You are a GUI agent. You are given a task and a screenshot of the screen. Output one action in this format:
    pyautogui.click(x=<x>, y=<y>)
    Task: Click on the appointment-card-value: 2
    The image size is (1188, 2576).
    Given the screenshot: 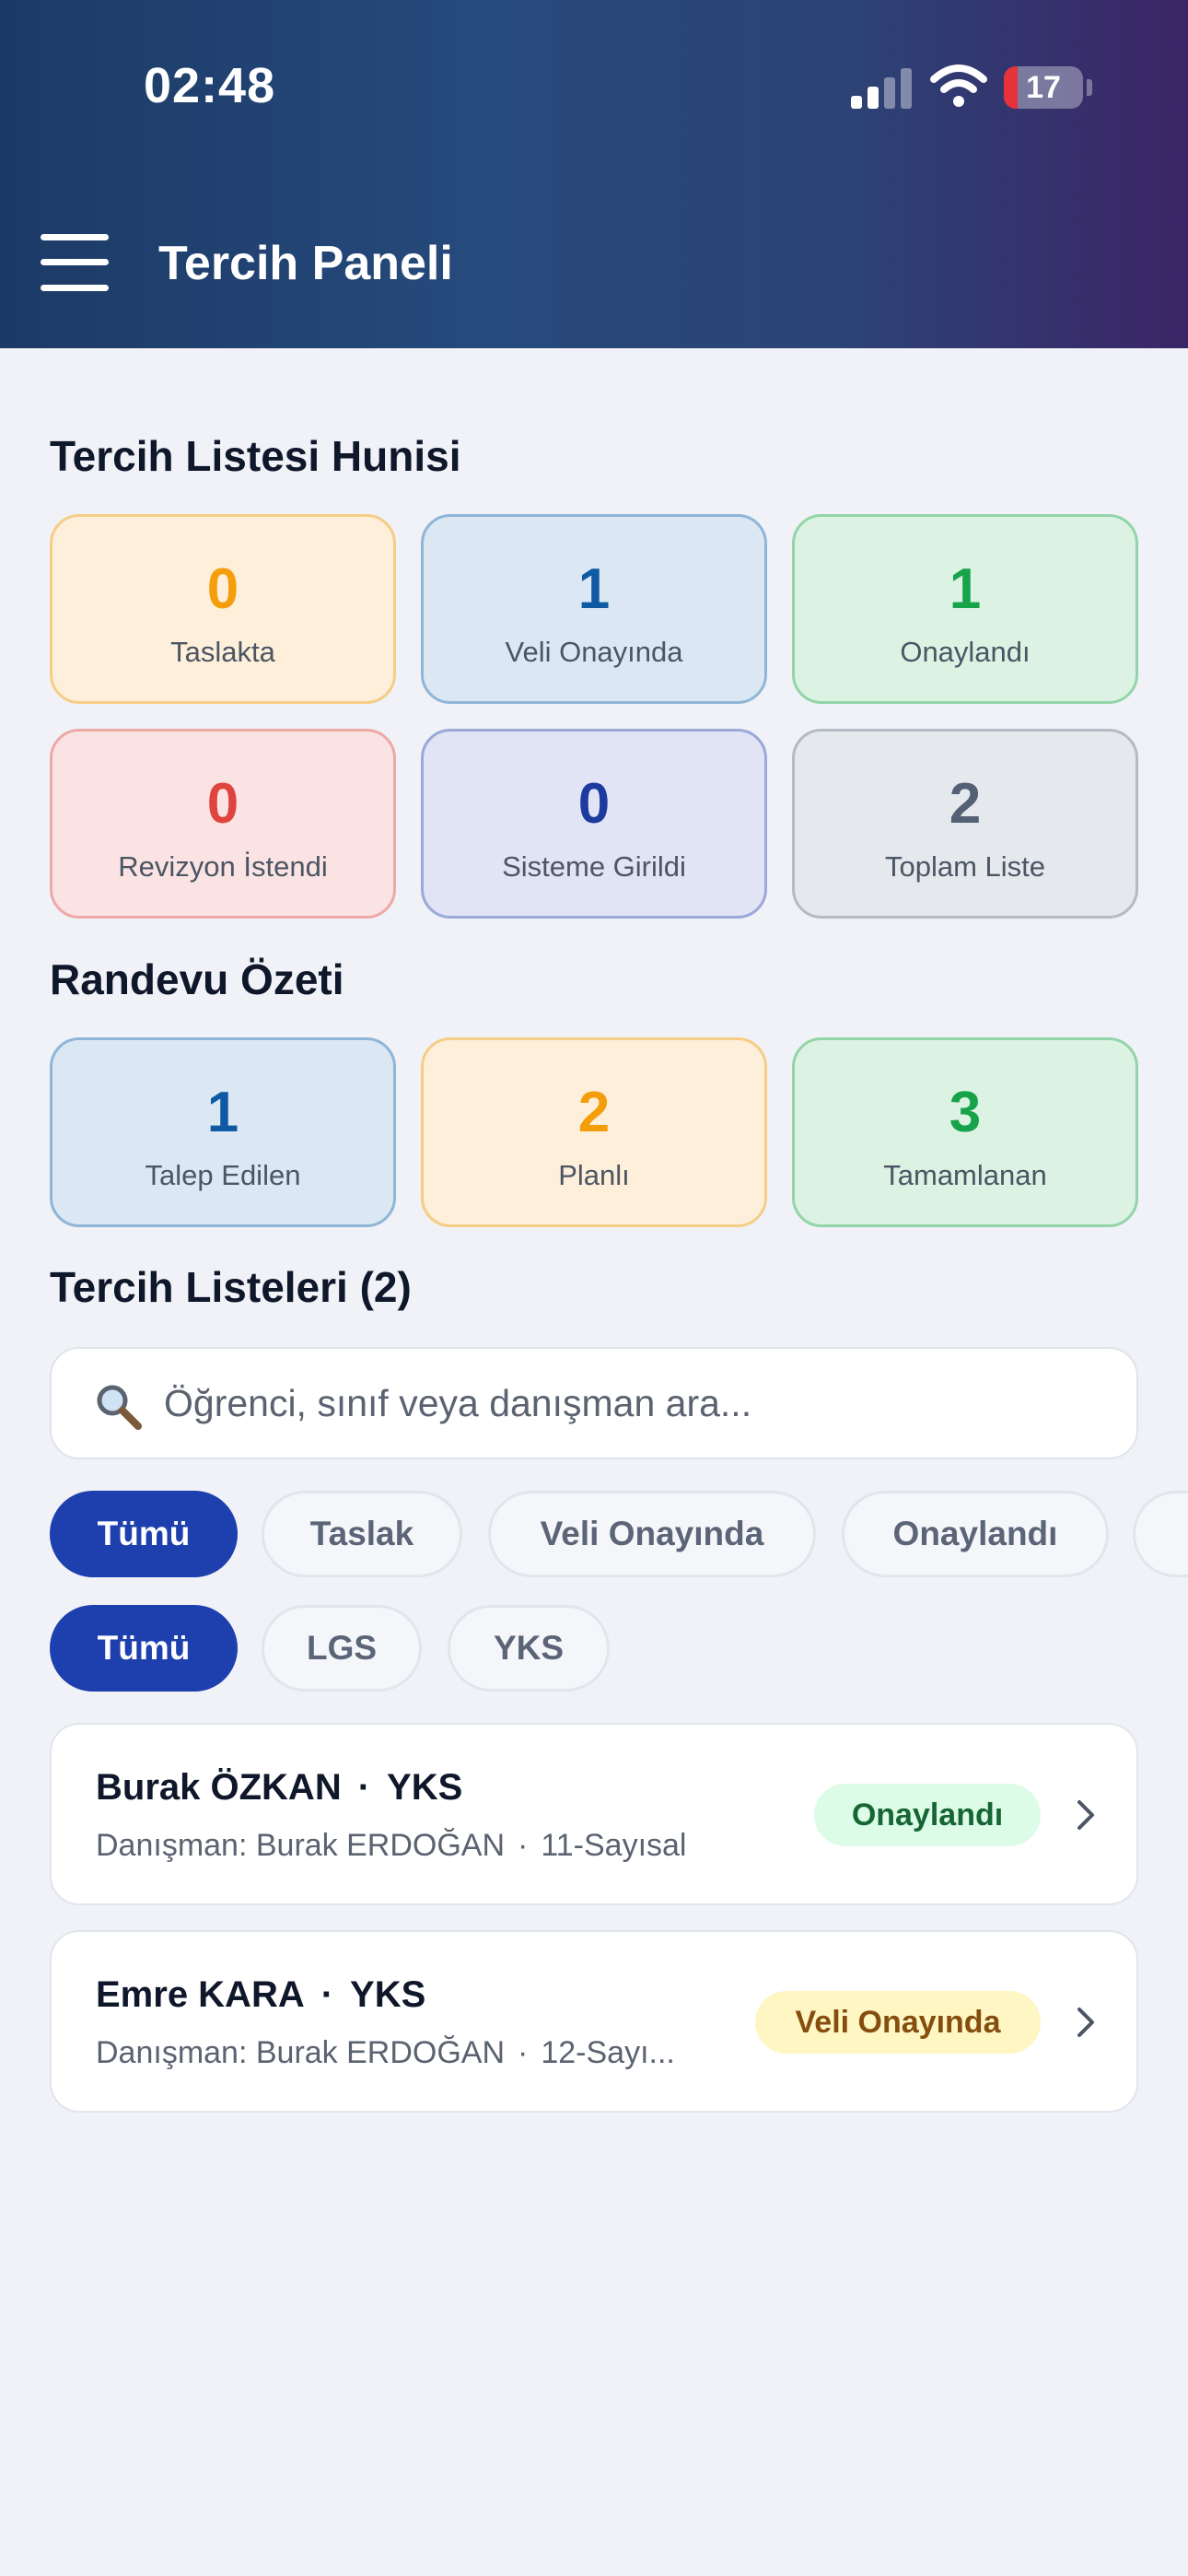 What is the action you would take?
    pyautogui.click(x=594, y=1112)
    